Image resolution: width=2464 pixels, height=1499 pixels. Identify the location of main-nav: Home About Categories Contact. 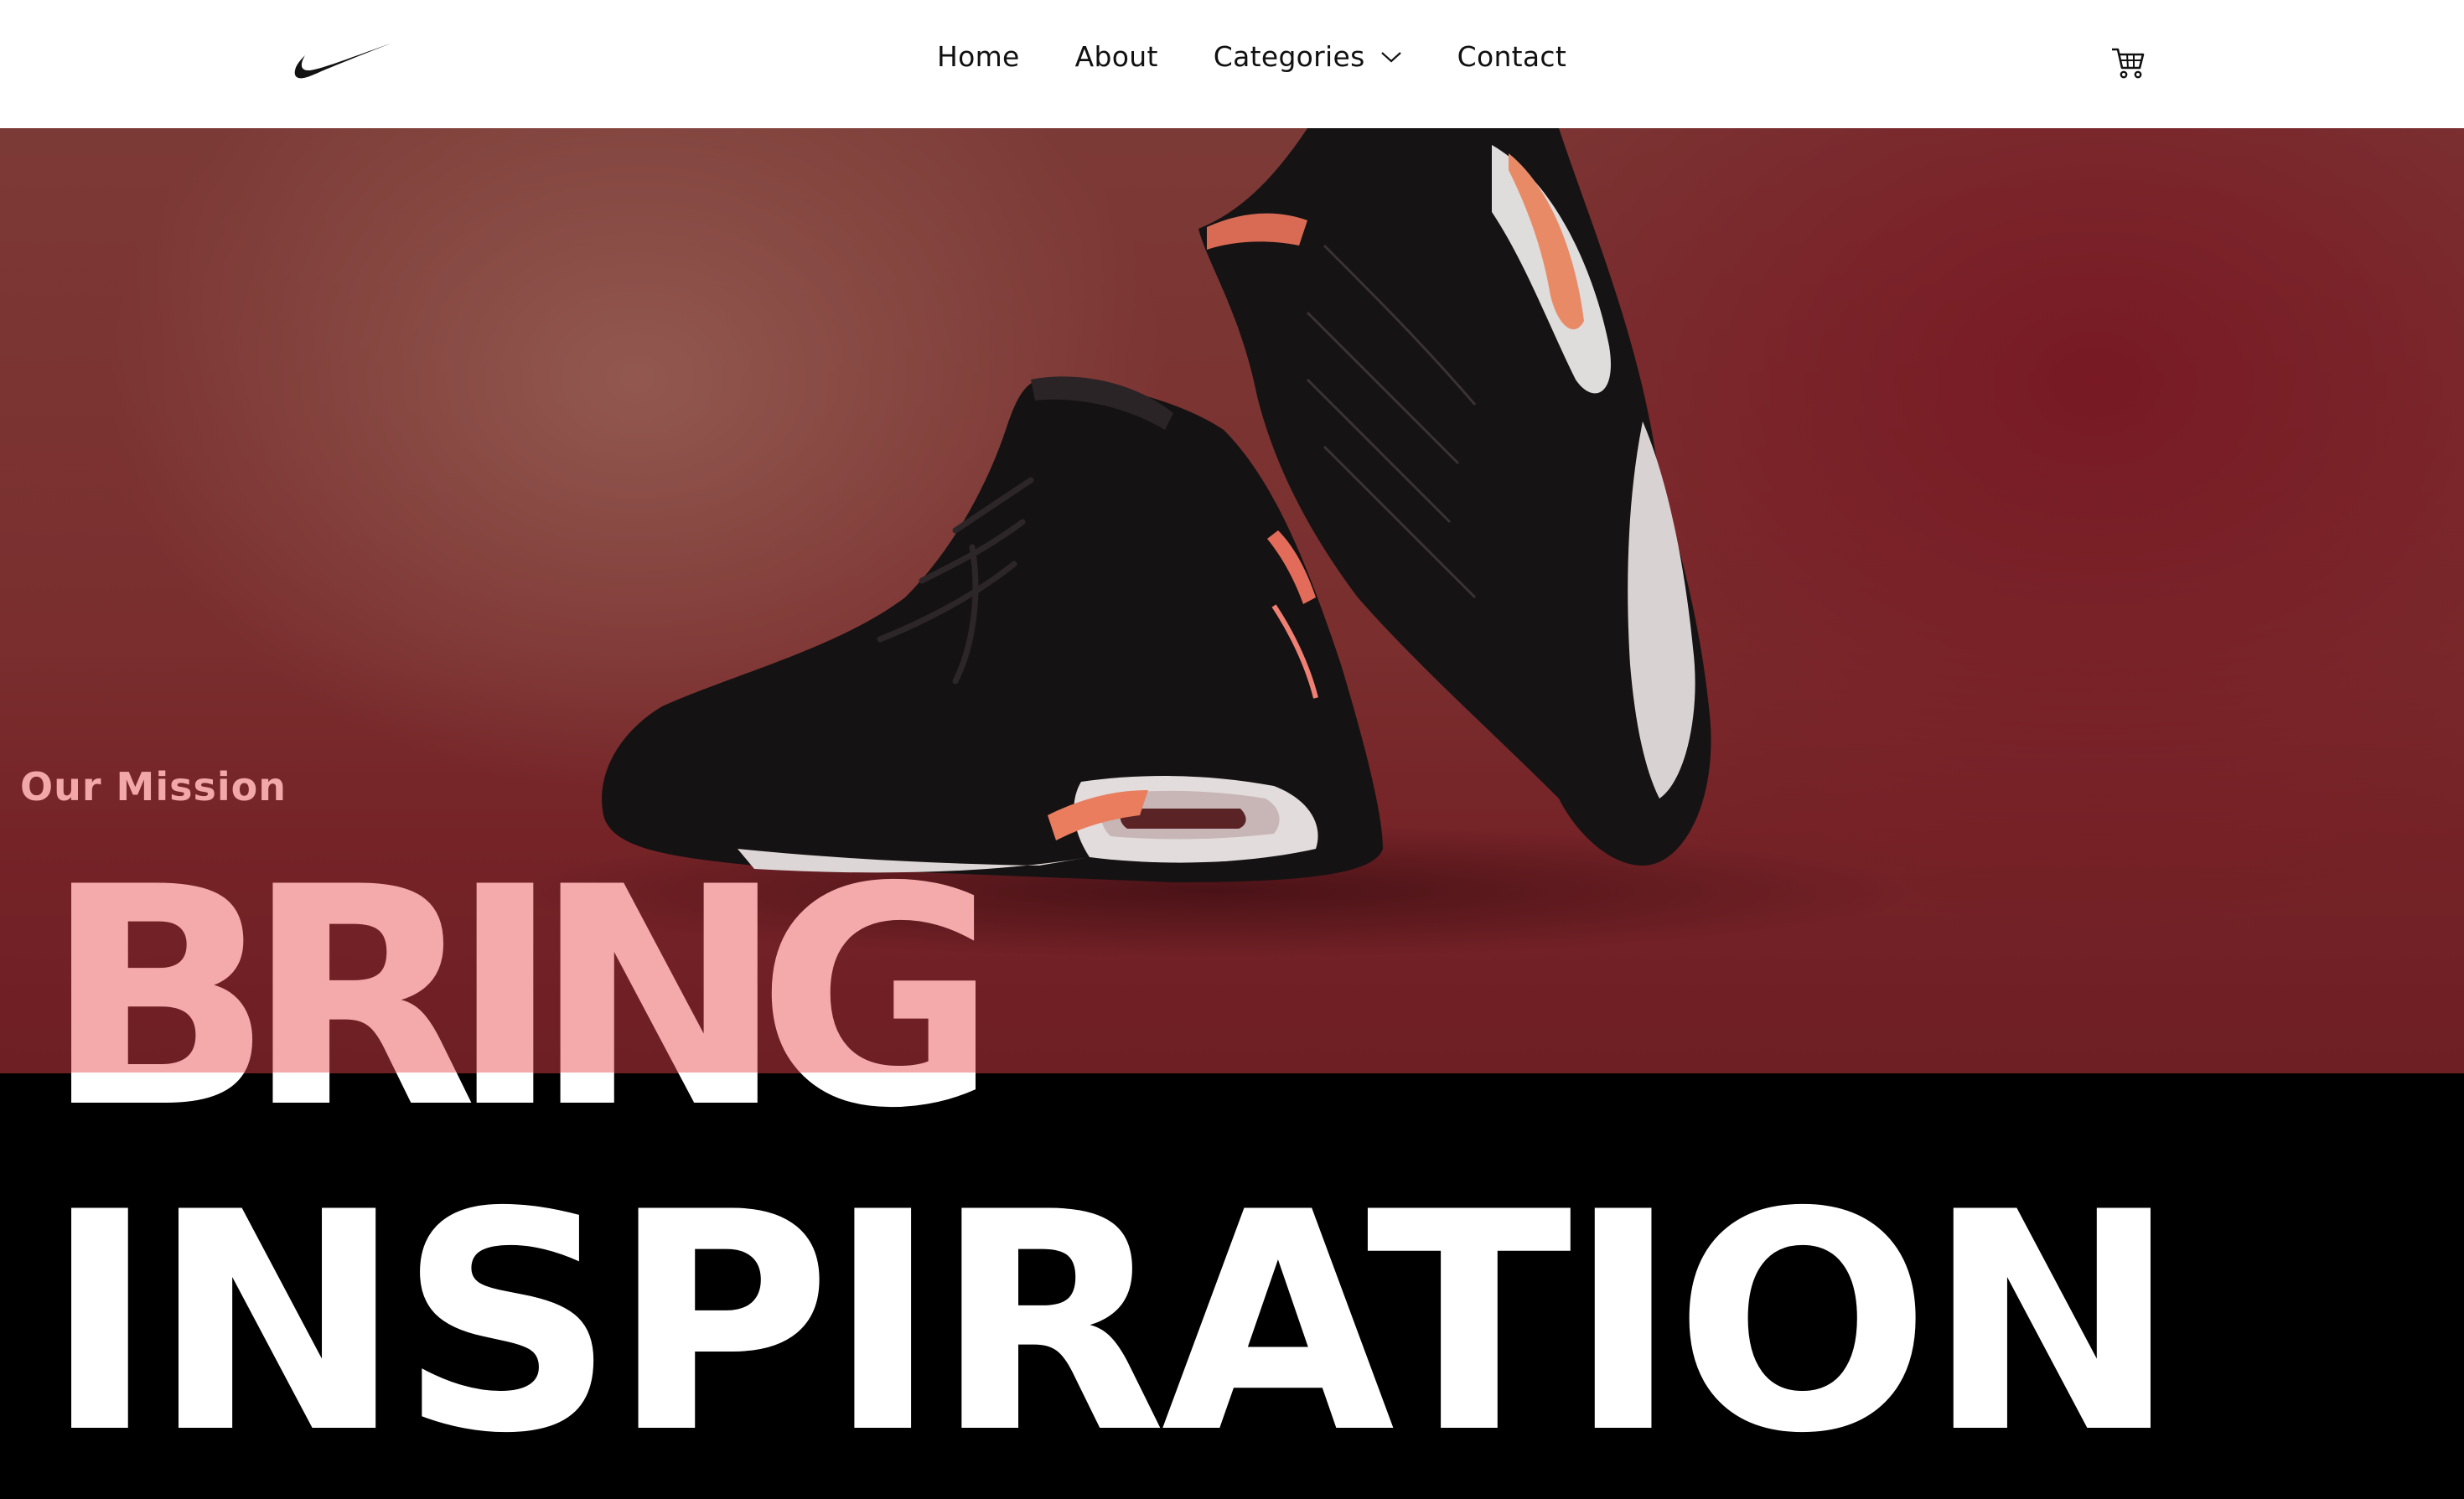
(1251, 56).